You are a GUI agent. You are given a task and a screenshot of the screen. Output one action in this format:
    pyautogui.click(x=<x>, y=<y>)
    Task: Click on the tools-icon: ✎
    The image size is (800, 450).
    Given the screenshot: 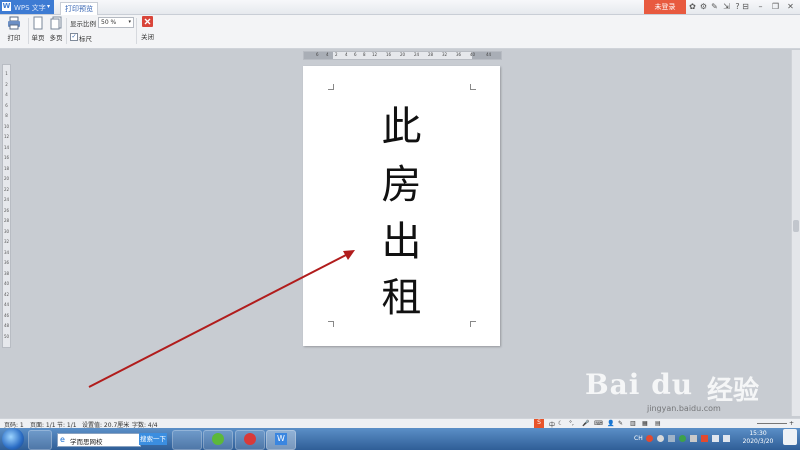 What is the action you would take?
    pyautogui.click(x=620, y=423)
    